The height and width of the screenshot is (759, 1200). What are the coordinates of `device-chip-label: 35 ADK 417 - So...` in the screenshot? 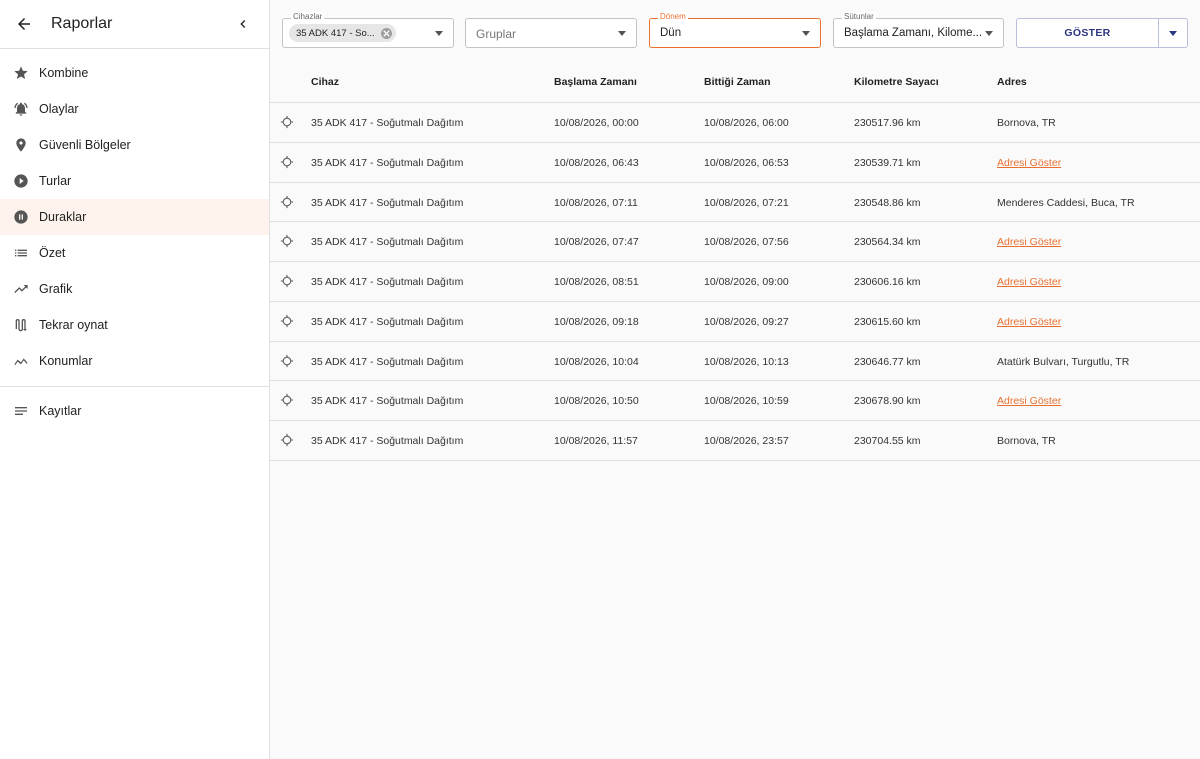 It's located at (335, 33).